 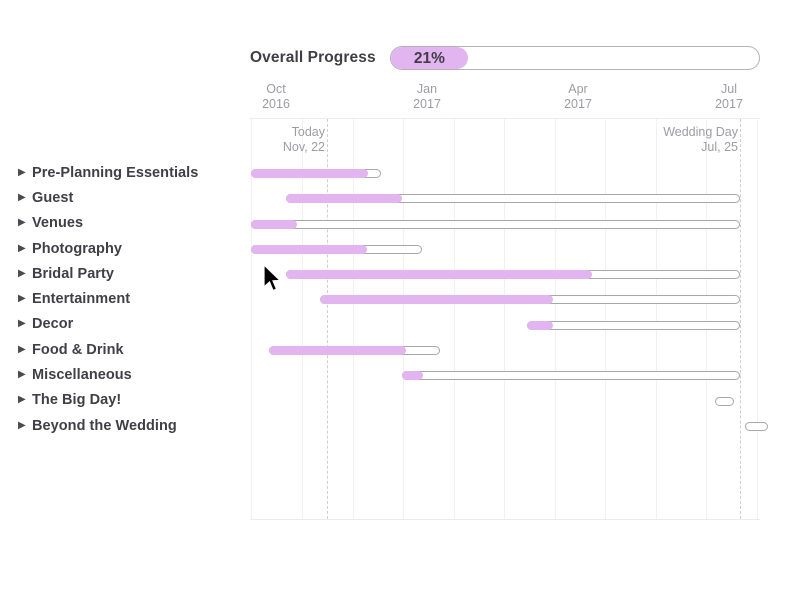 I want to click on task-name-label: Entertainment, so click(x=81, y=299).